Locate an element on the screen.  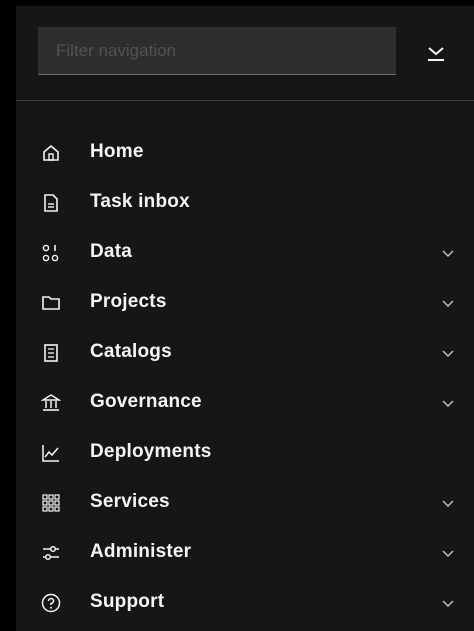
nav-item-label: Administer is located at coordinates (141, 551).